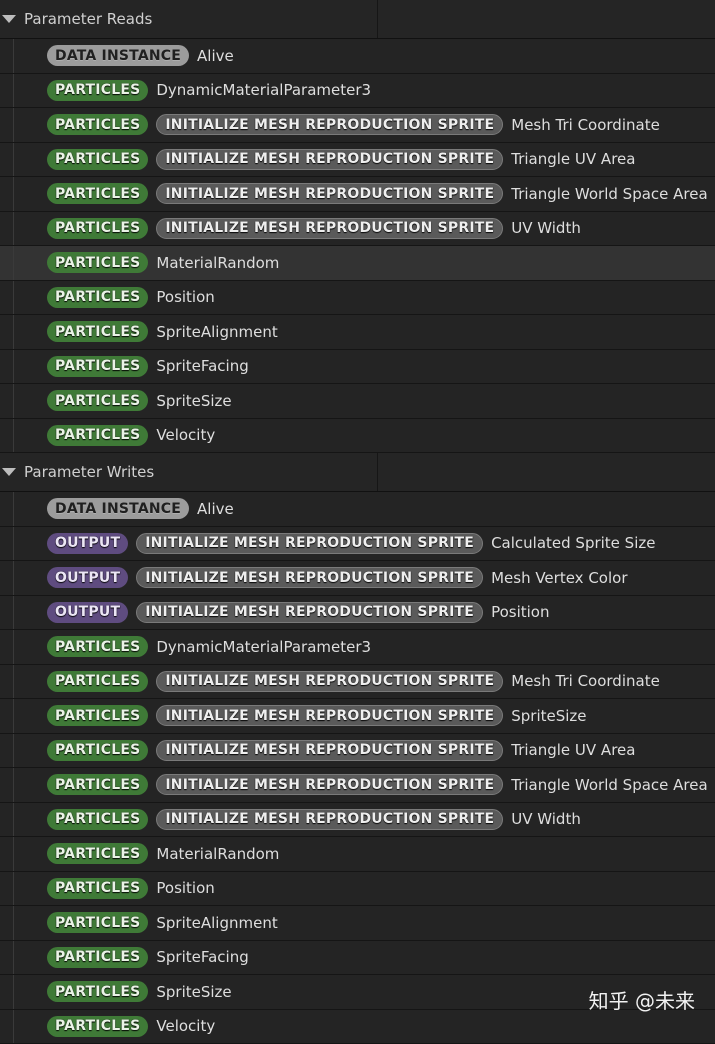 The height and width of the screenshot is (1044, 715). Describe the element at coordinates (357, 509) in the screenshot. I see `parameter-row: DATA INSTANCE Alive` at that location.